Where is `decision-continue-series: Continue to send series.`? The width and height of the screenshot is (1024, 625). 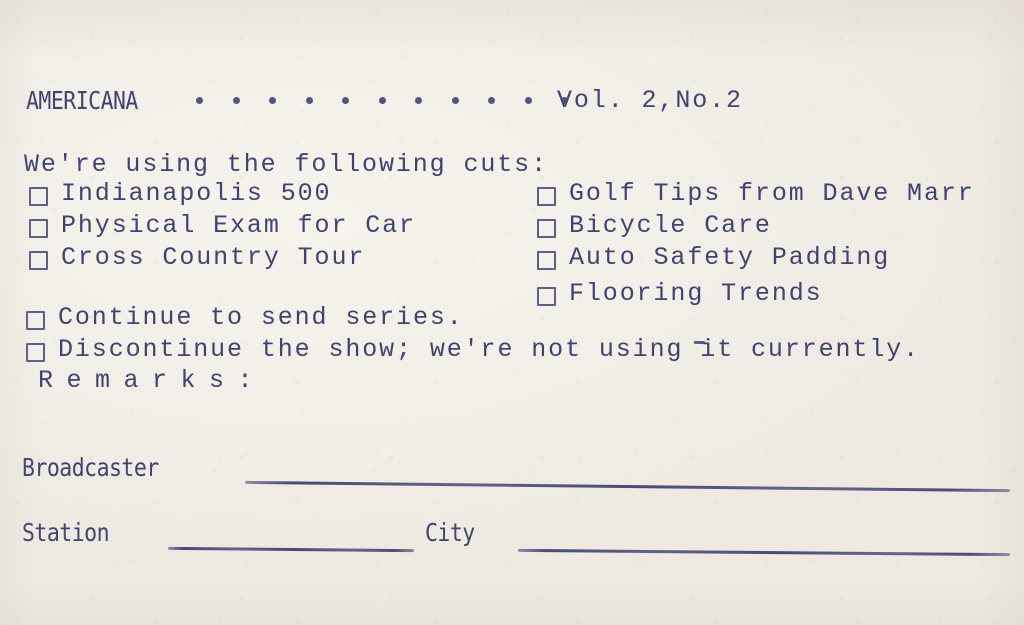 decision-continue-series: Continue to send series. is located at coordinates (245, 317).